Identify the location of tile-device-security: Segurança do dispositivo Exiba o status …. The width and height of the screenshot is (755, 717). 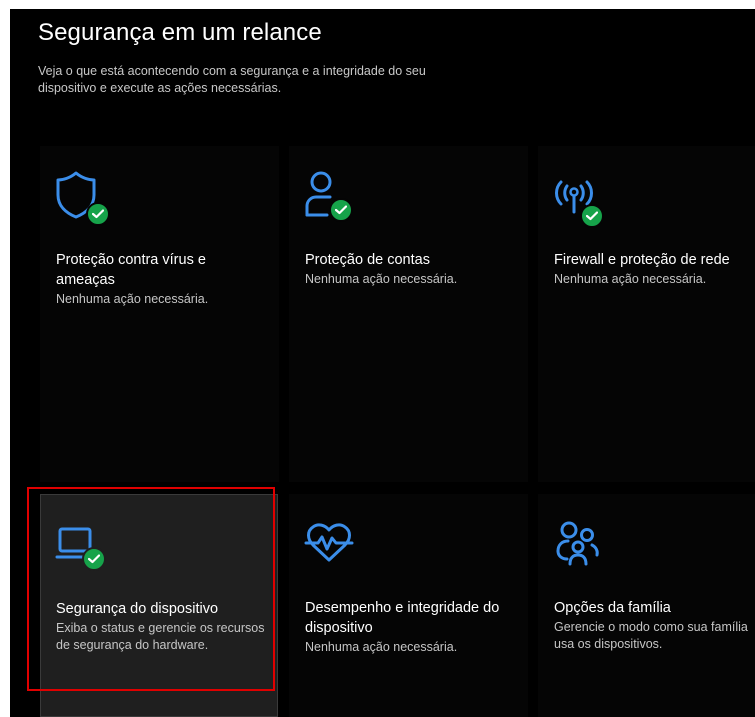
(159, 605).